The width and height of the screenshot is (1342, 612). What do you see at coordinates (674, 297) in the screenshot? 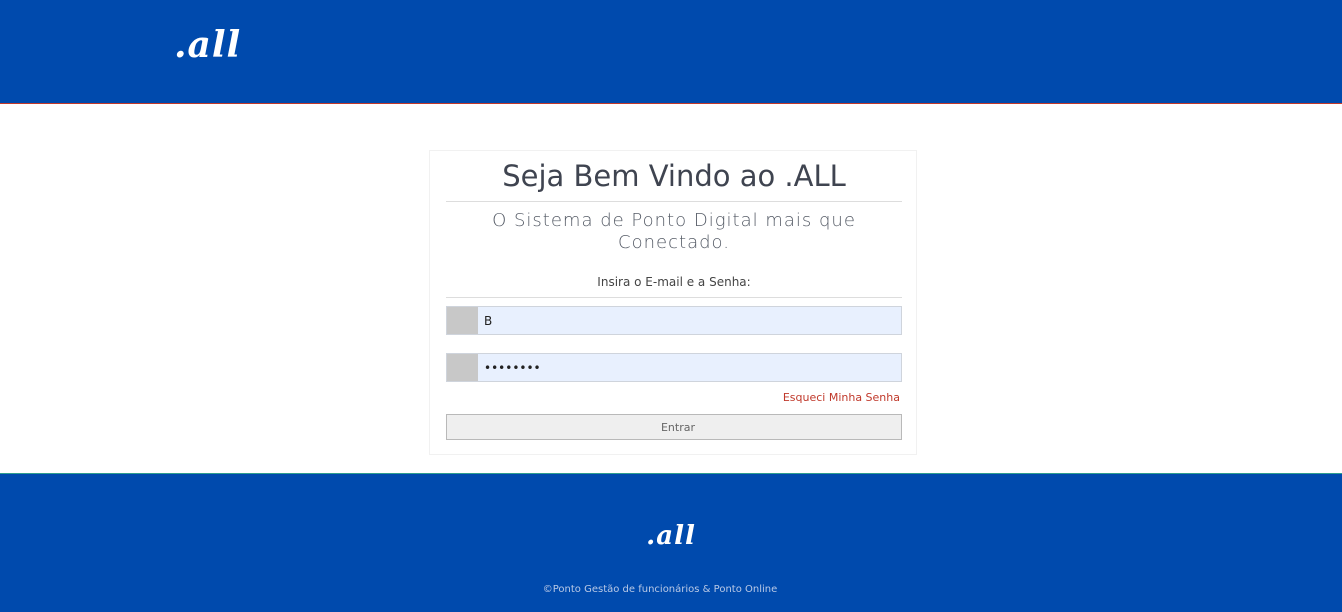
I see `instruction-divider` at bounding box center [674, 297].